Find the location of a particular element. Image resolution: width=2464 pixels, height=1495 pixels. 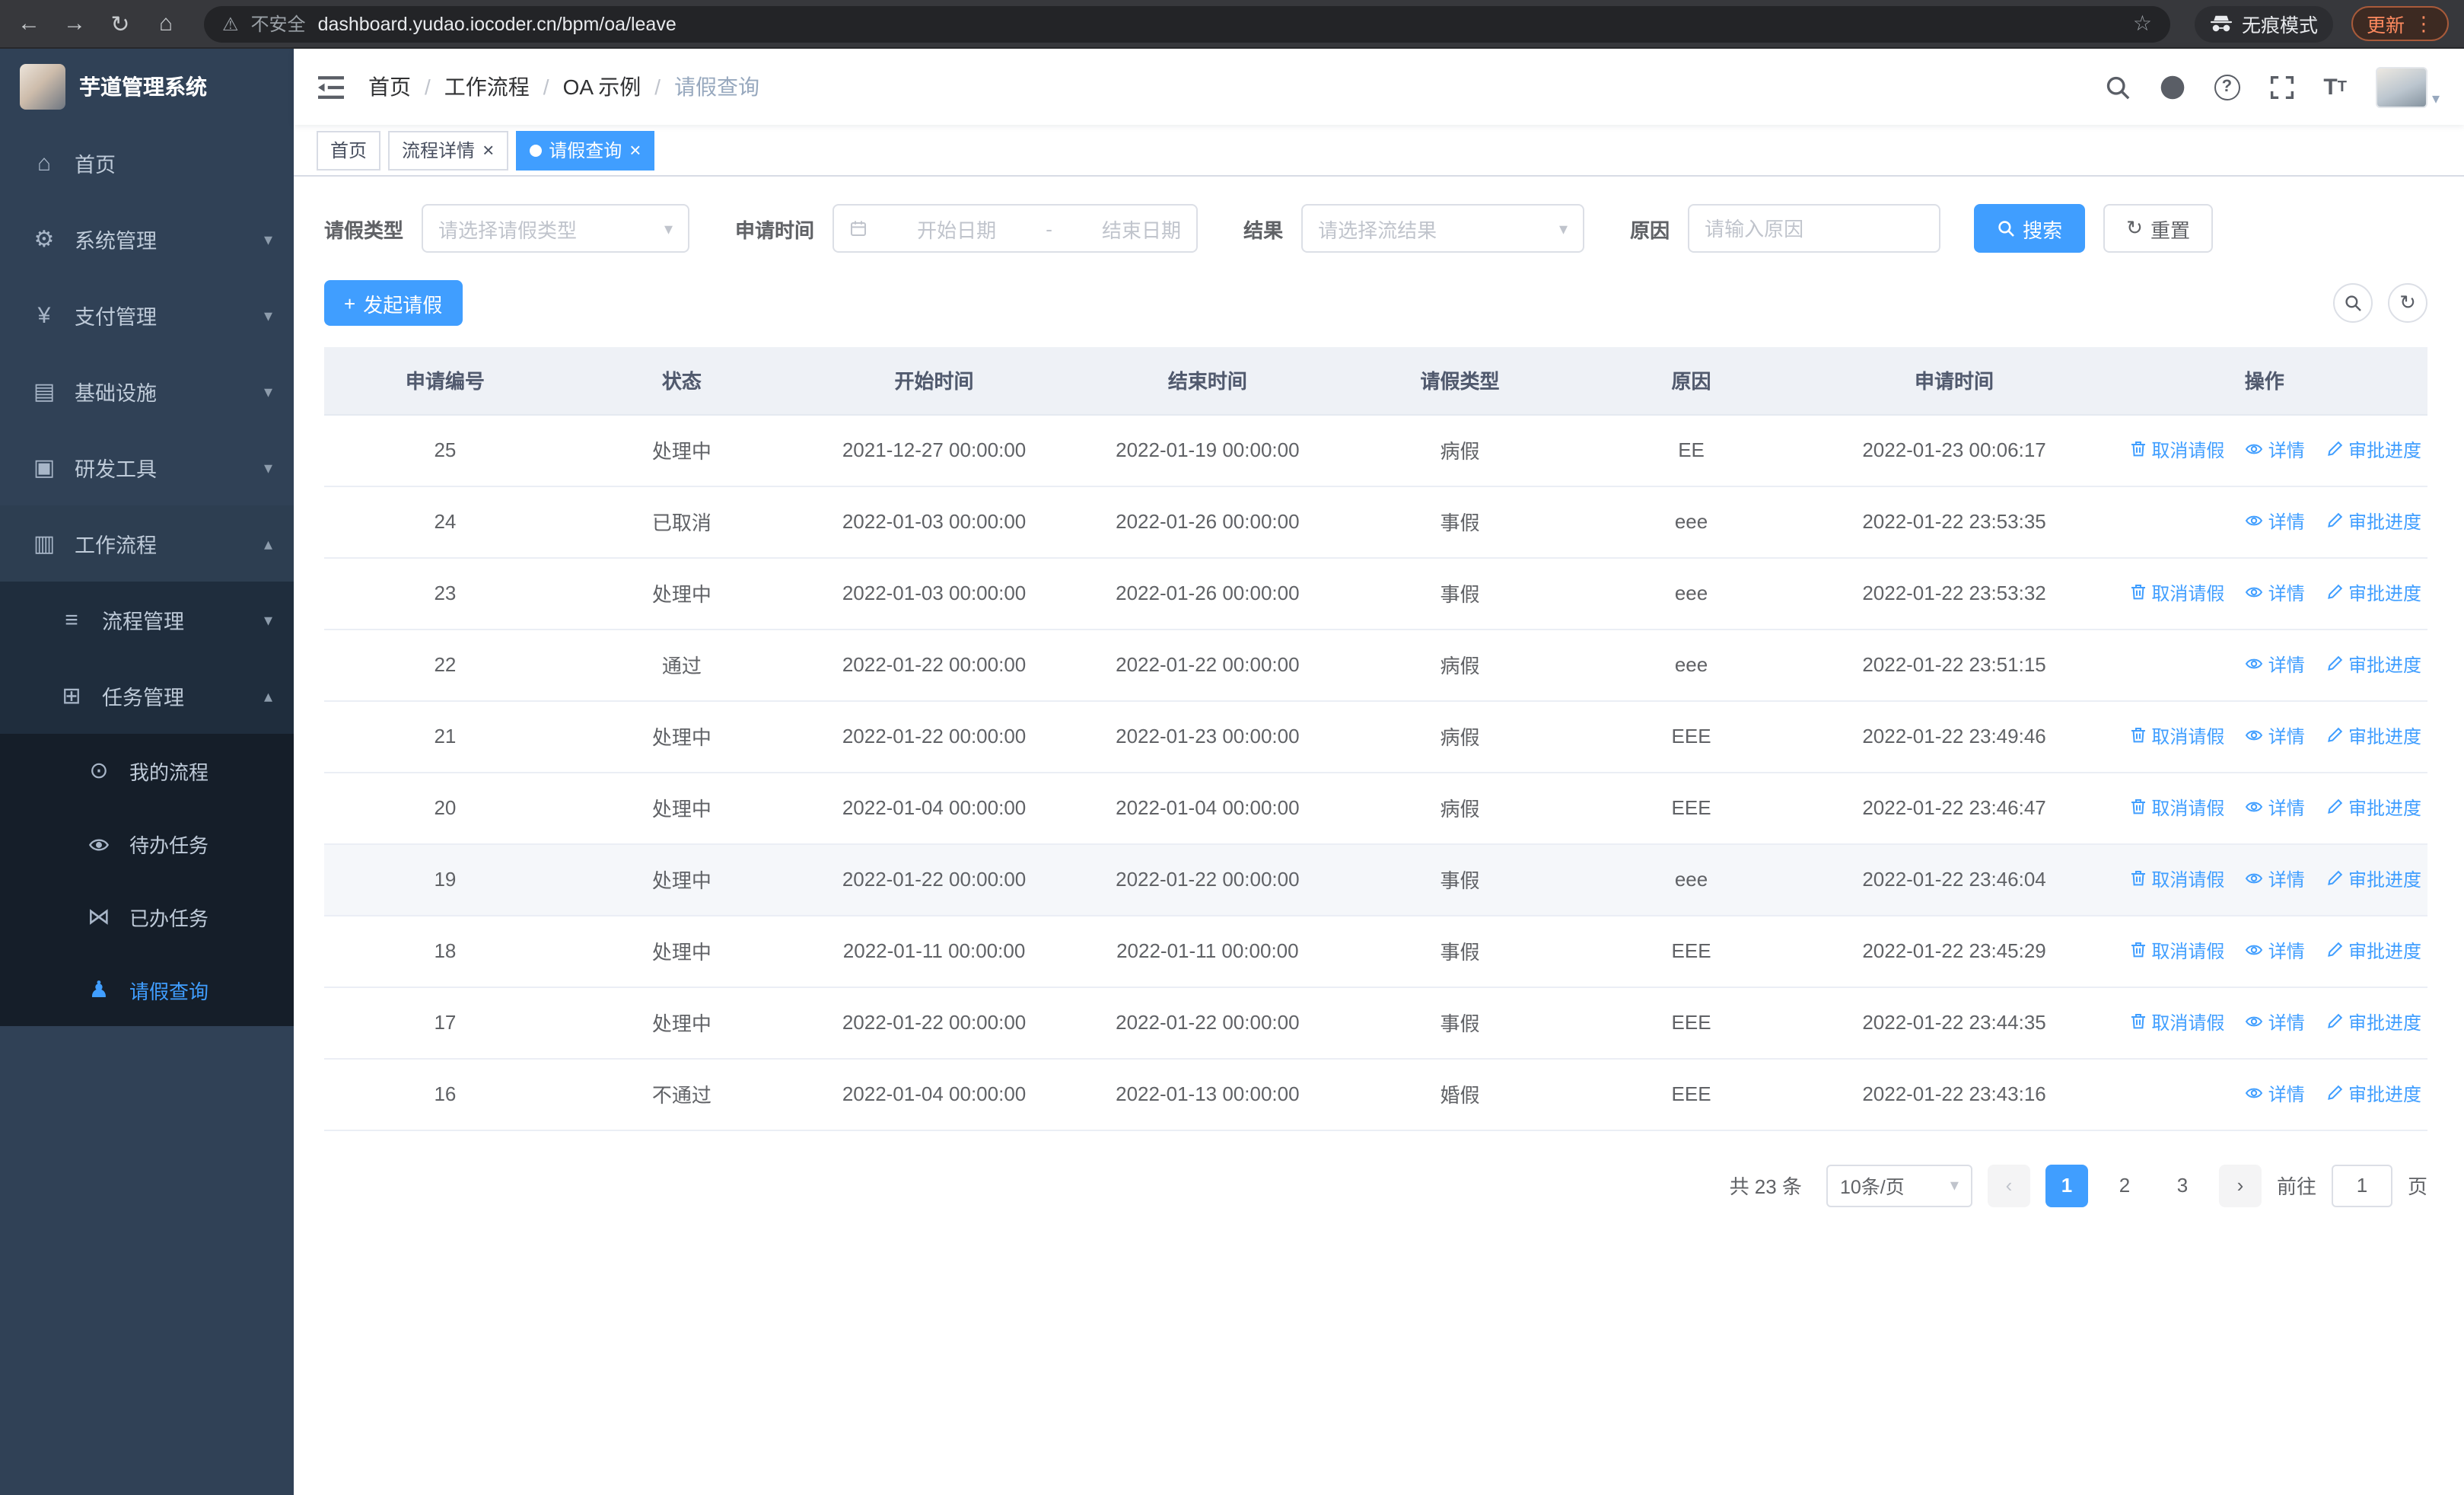

trash-icon is located at coordinates (2138, 1021).